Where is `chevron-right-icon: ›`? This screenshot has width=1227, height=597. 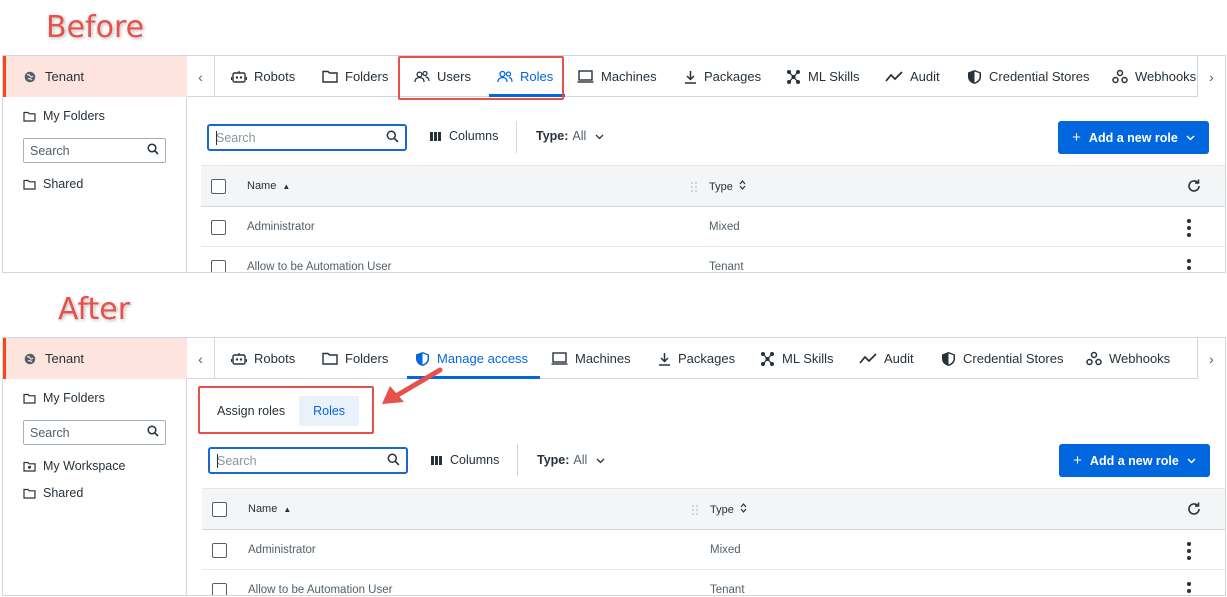
chevron-right-icon: › is located at coordinates (1211, 76).